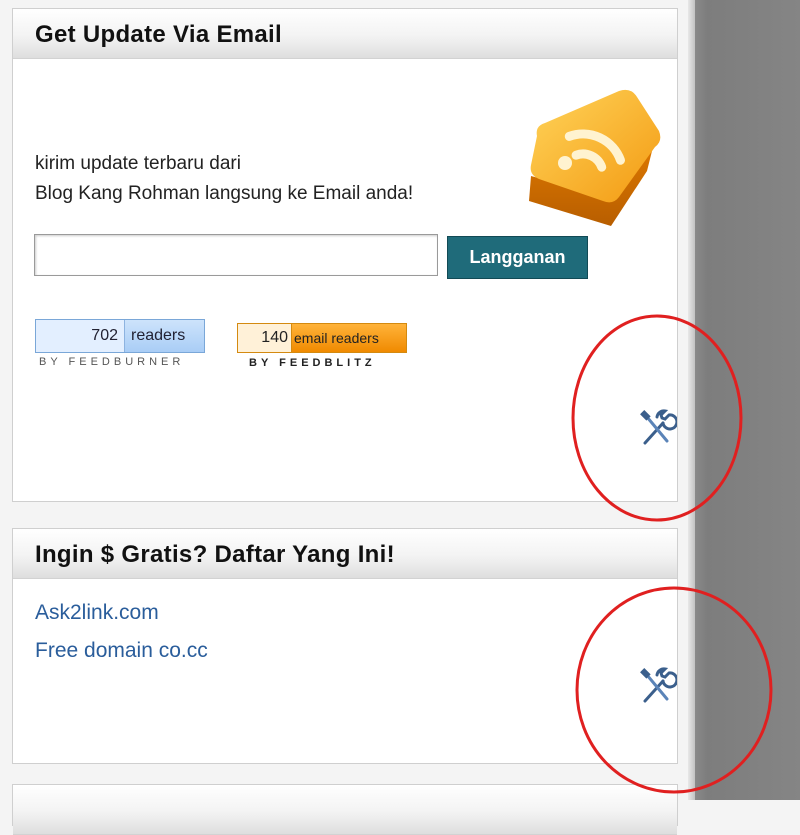 This screenshot has height=835, width=800. I want to click on feedburner-count: 702, so click(80, 336).